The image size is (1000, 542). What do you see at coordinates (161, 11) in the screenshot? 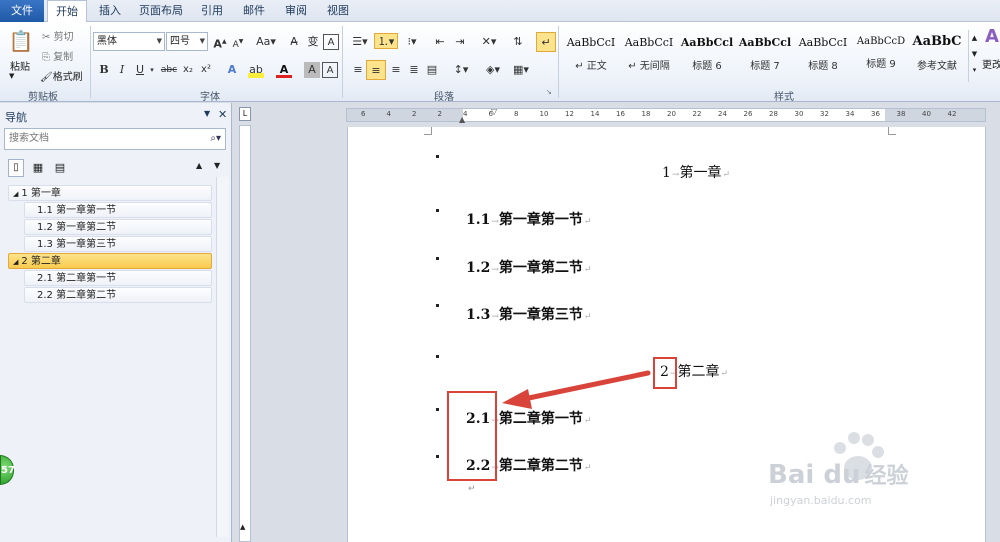
I see `tab-page-layout: 页面布局` at bounding box center [161, 11].